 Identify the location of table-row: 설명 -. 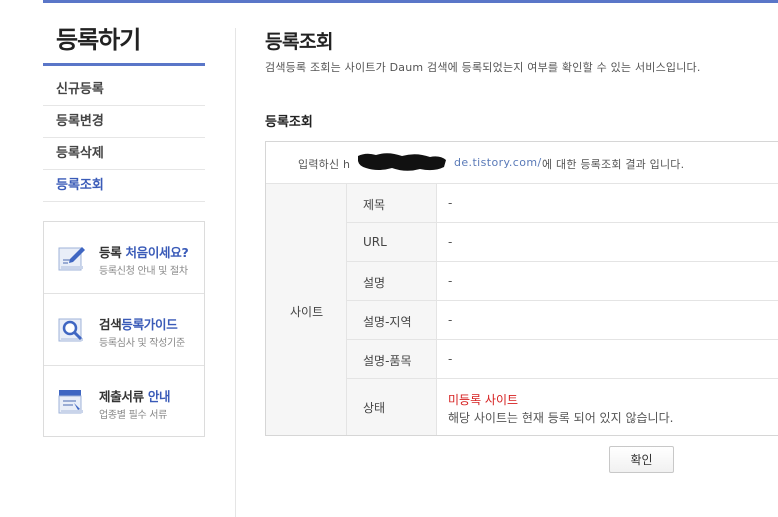
(562, 281).